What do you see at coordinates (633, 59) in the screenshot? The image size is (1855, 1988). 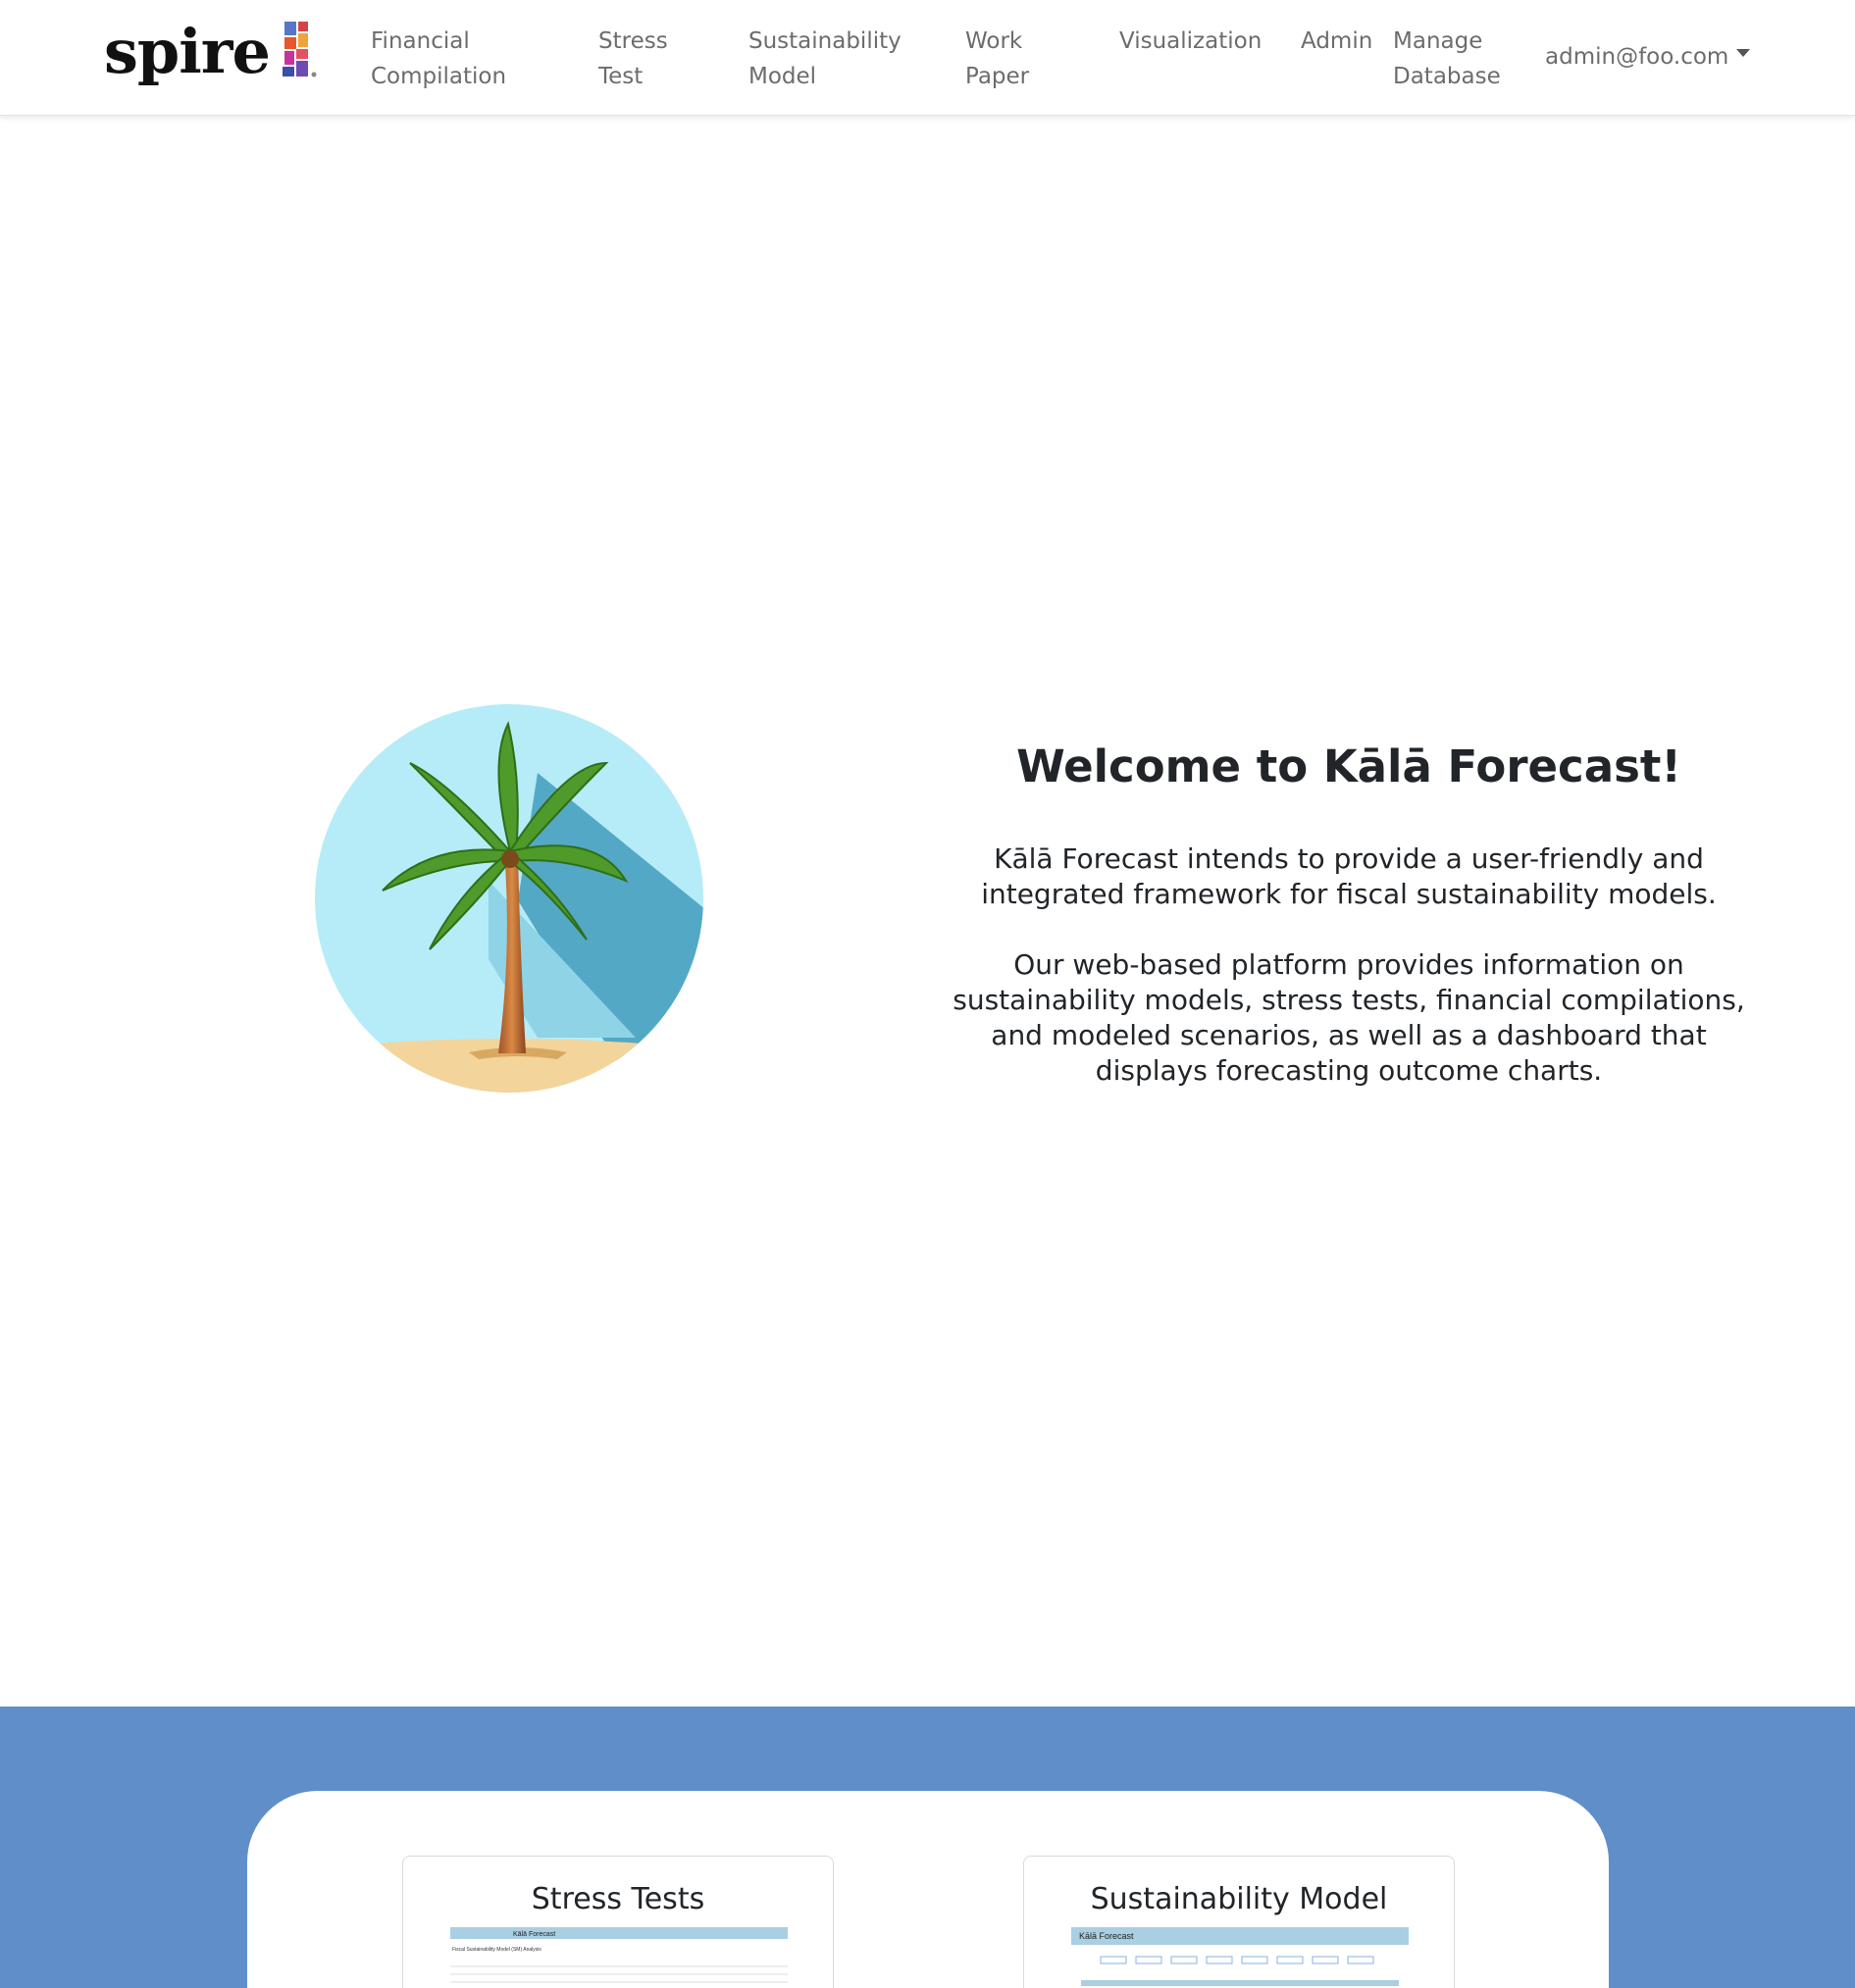 I see `nav-stress-test: Stress Test` at bounding box center [633, 59].